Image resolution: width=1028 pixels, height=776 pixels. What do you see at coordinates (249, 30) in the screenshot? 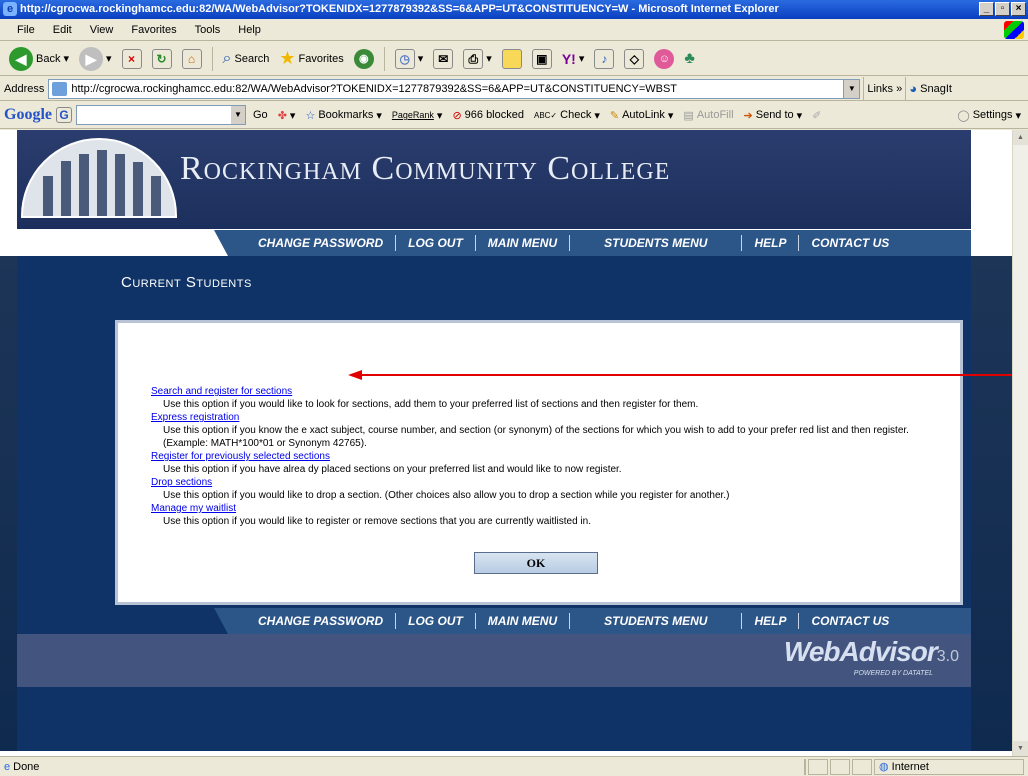
I see `menu-help: Help` at bounding box center [249, 30].